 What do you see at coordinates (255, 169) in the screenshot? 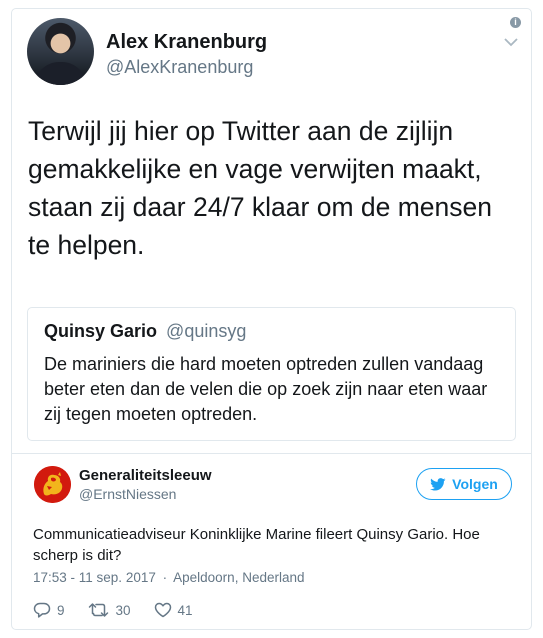
I see `tweet-text-line: gemakkelijke en vage verwijten maakt,` at bounding box center [255, 169].